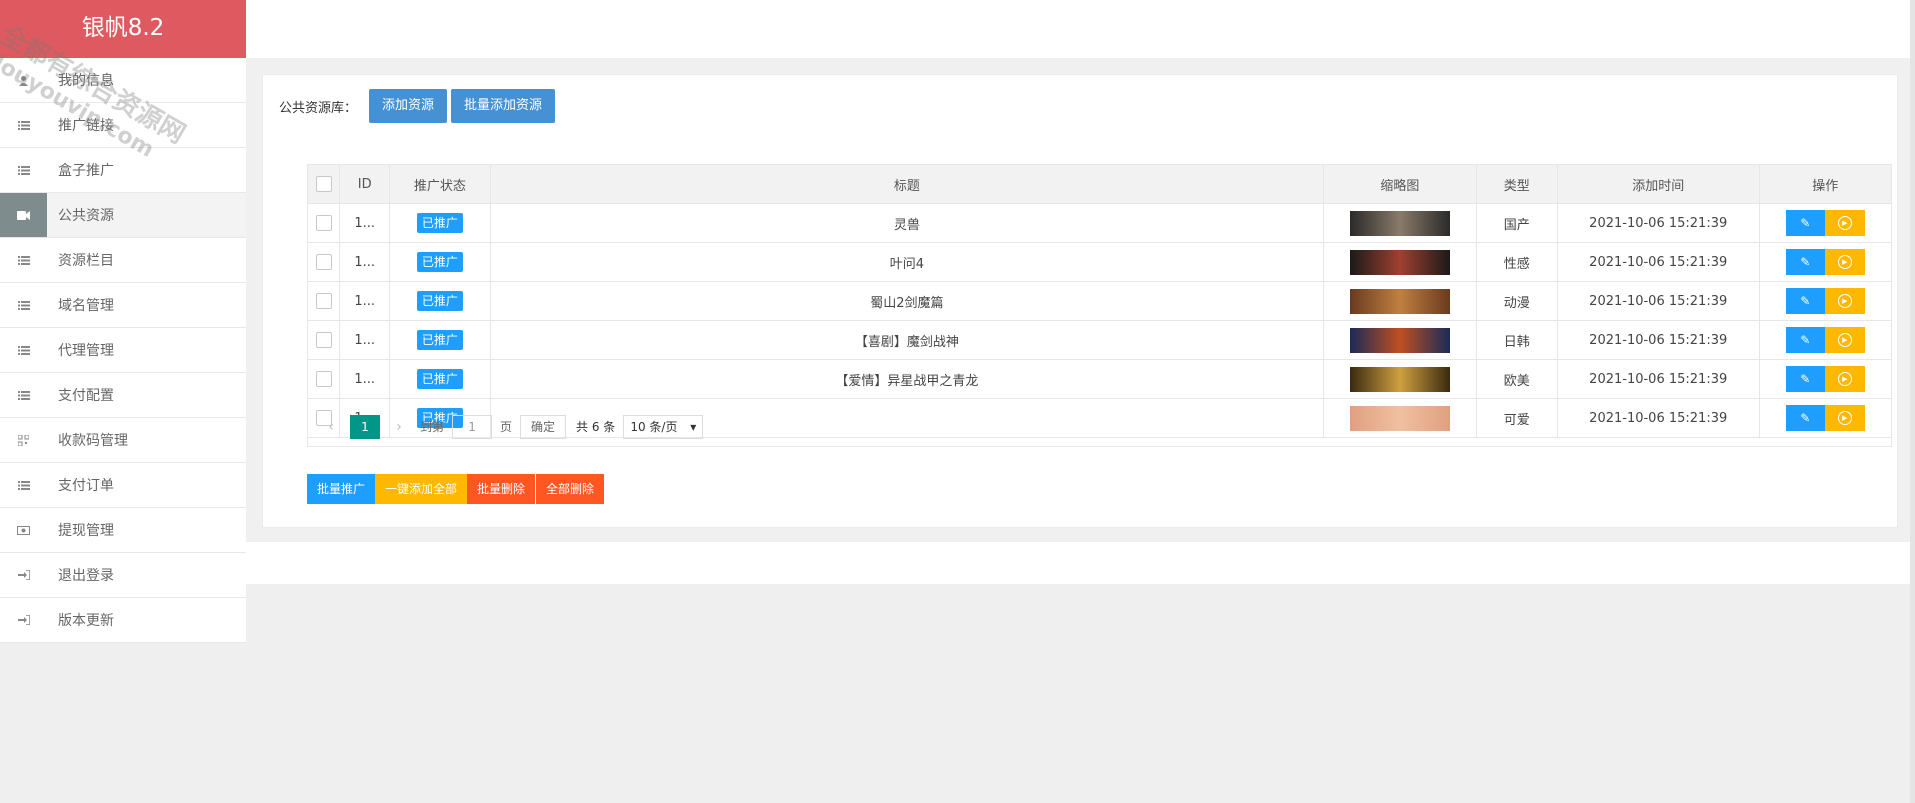  What do you see at coordinates (472, 426) in the screenshot?
I see `goto-page-input: 1` at bounding box center [472, 426].